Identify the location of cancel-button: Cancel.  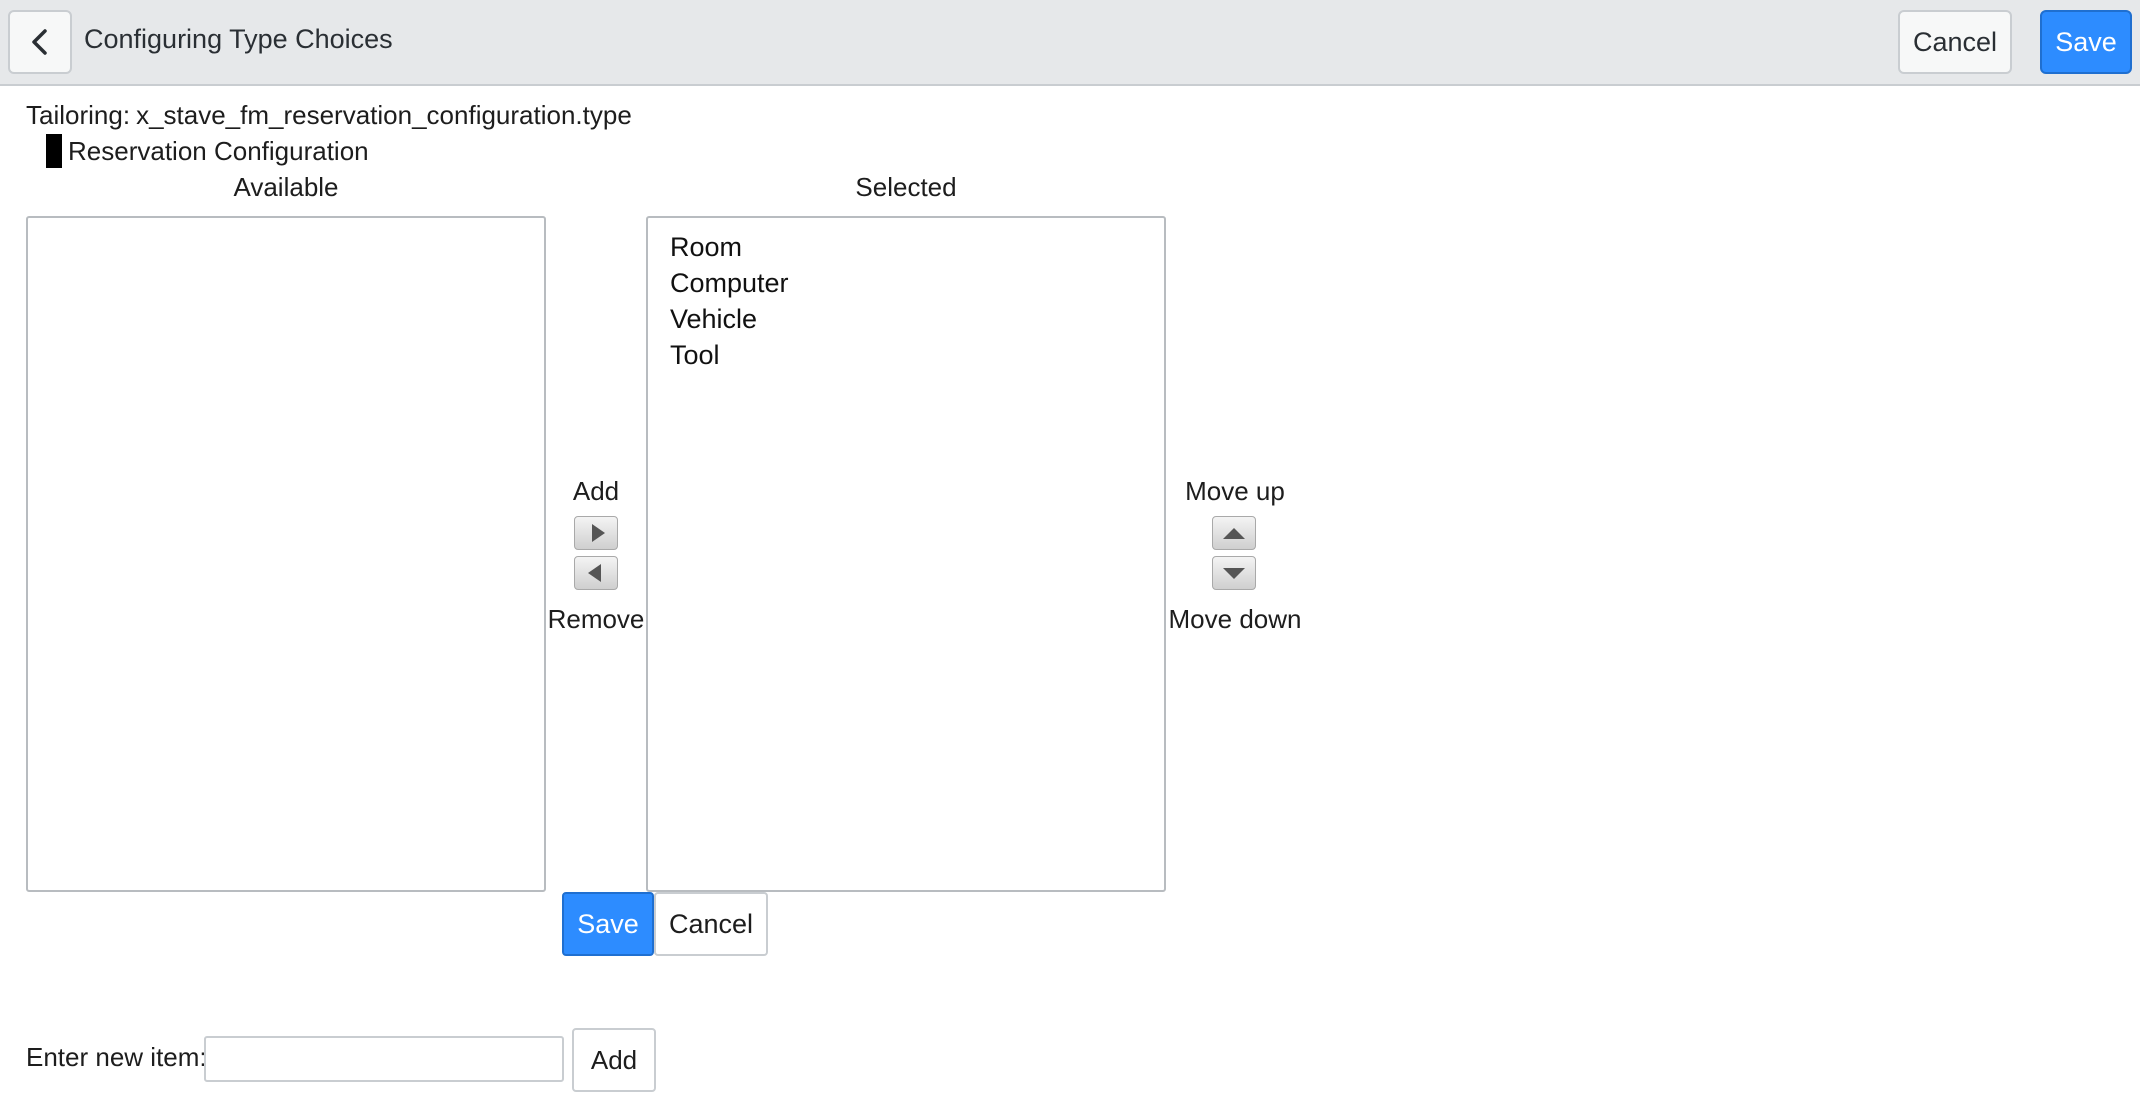
(711, 924).